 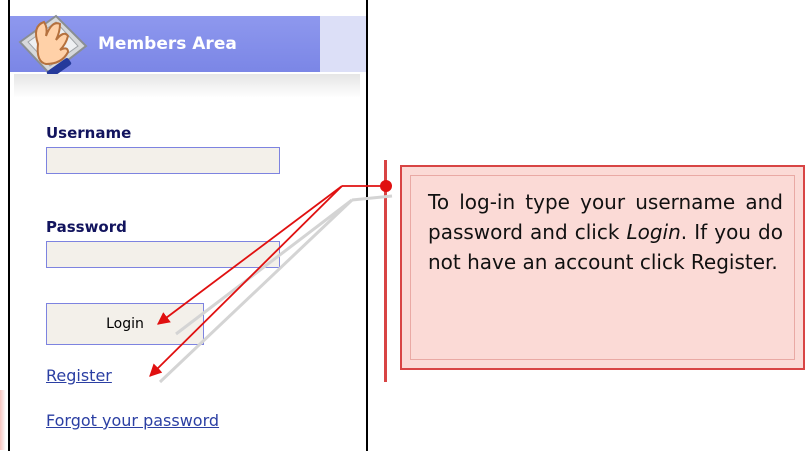 I want to click on register-pointer-arrow, so click(x=246, y=281).